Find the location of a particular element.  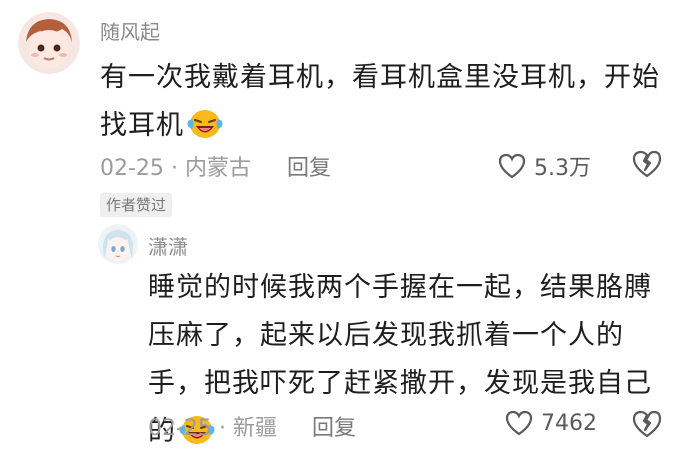

like-button: 7462 is located at coordinates (551, 423).